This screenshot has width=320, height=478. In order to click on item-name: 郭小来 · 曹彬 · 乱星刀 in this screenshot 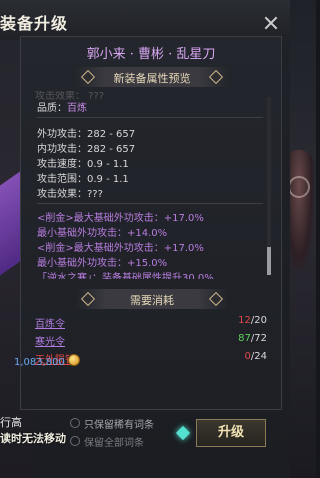, I will do `click(151, 54)`.